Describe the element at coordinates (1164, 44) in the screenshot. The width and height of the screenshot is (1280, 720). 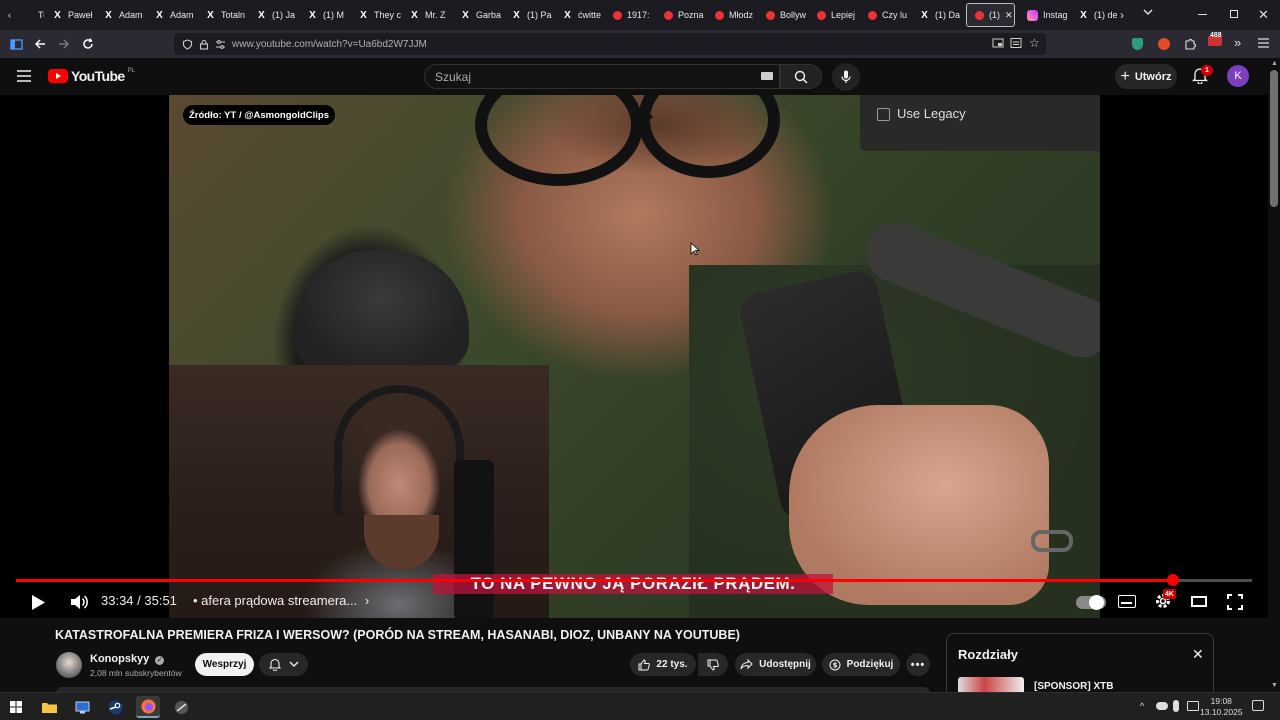
I see `extension-icon` at that location.